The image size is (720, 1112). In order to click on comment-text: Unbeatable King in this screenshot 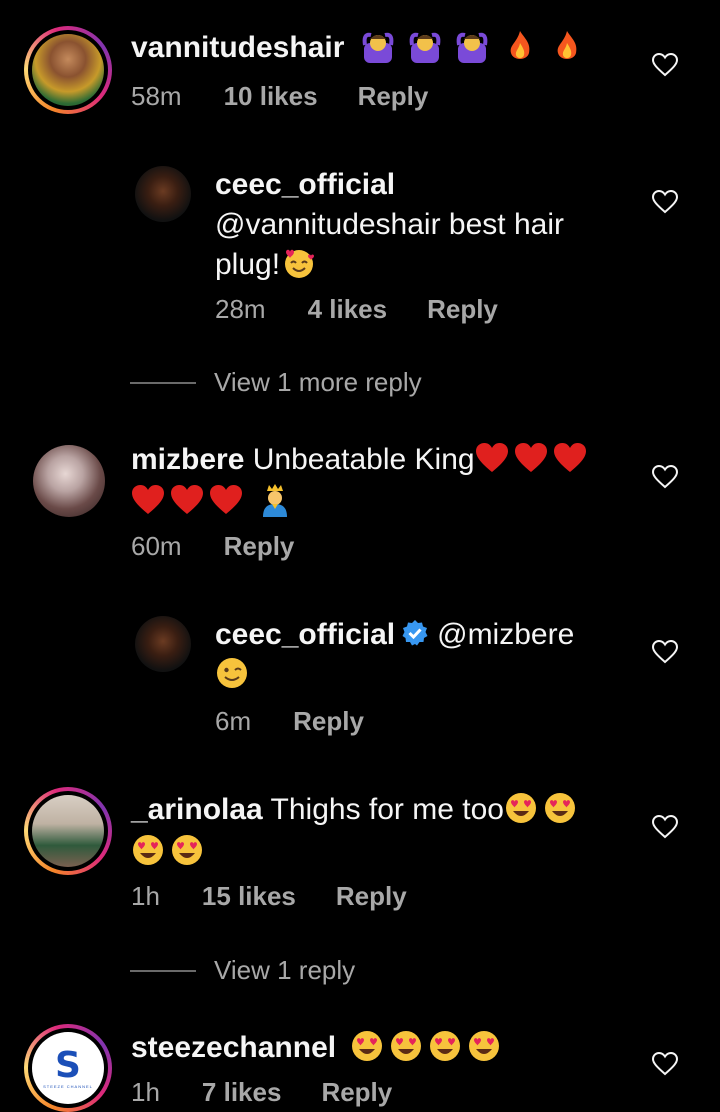, I will do `click(363, 459)`.